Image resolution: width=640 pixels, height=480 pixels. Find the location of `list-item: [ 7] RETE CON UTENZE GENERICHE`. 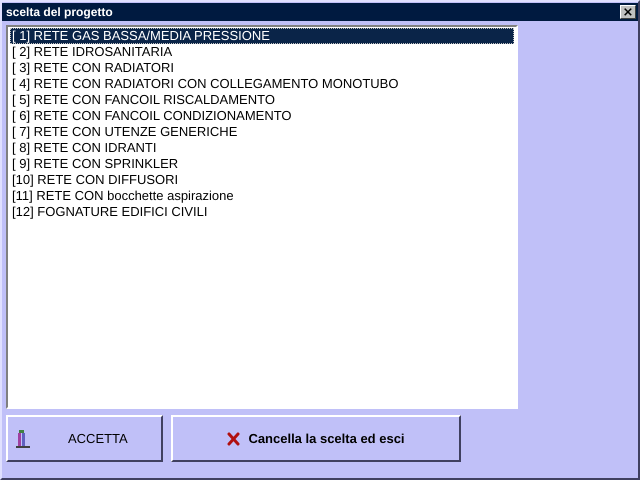

list-item: [ 7] RETE CON UTENZE GENERICHE is located at coordinates (262, 132).